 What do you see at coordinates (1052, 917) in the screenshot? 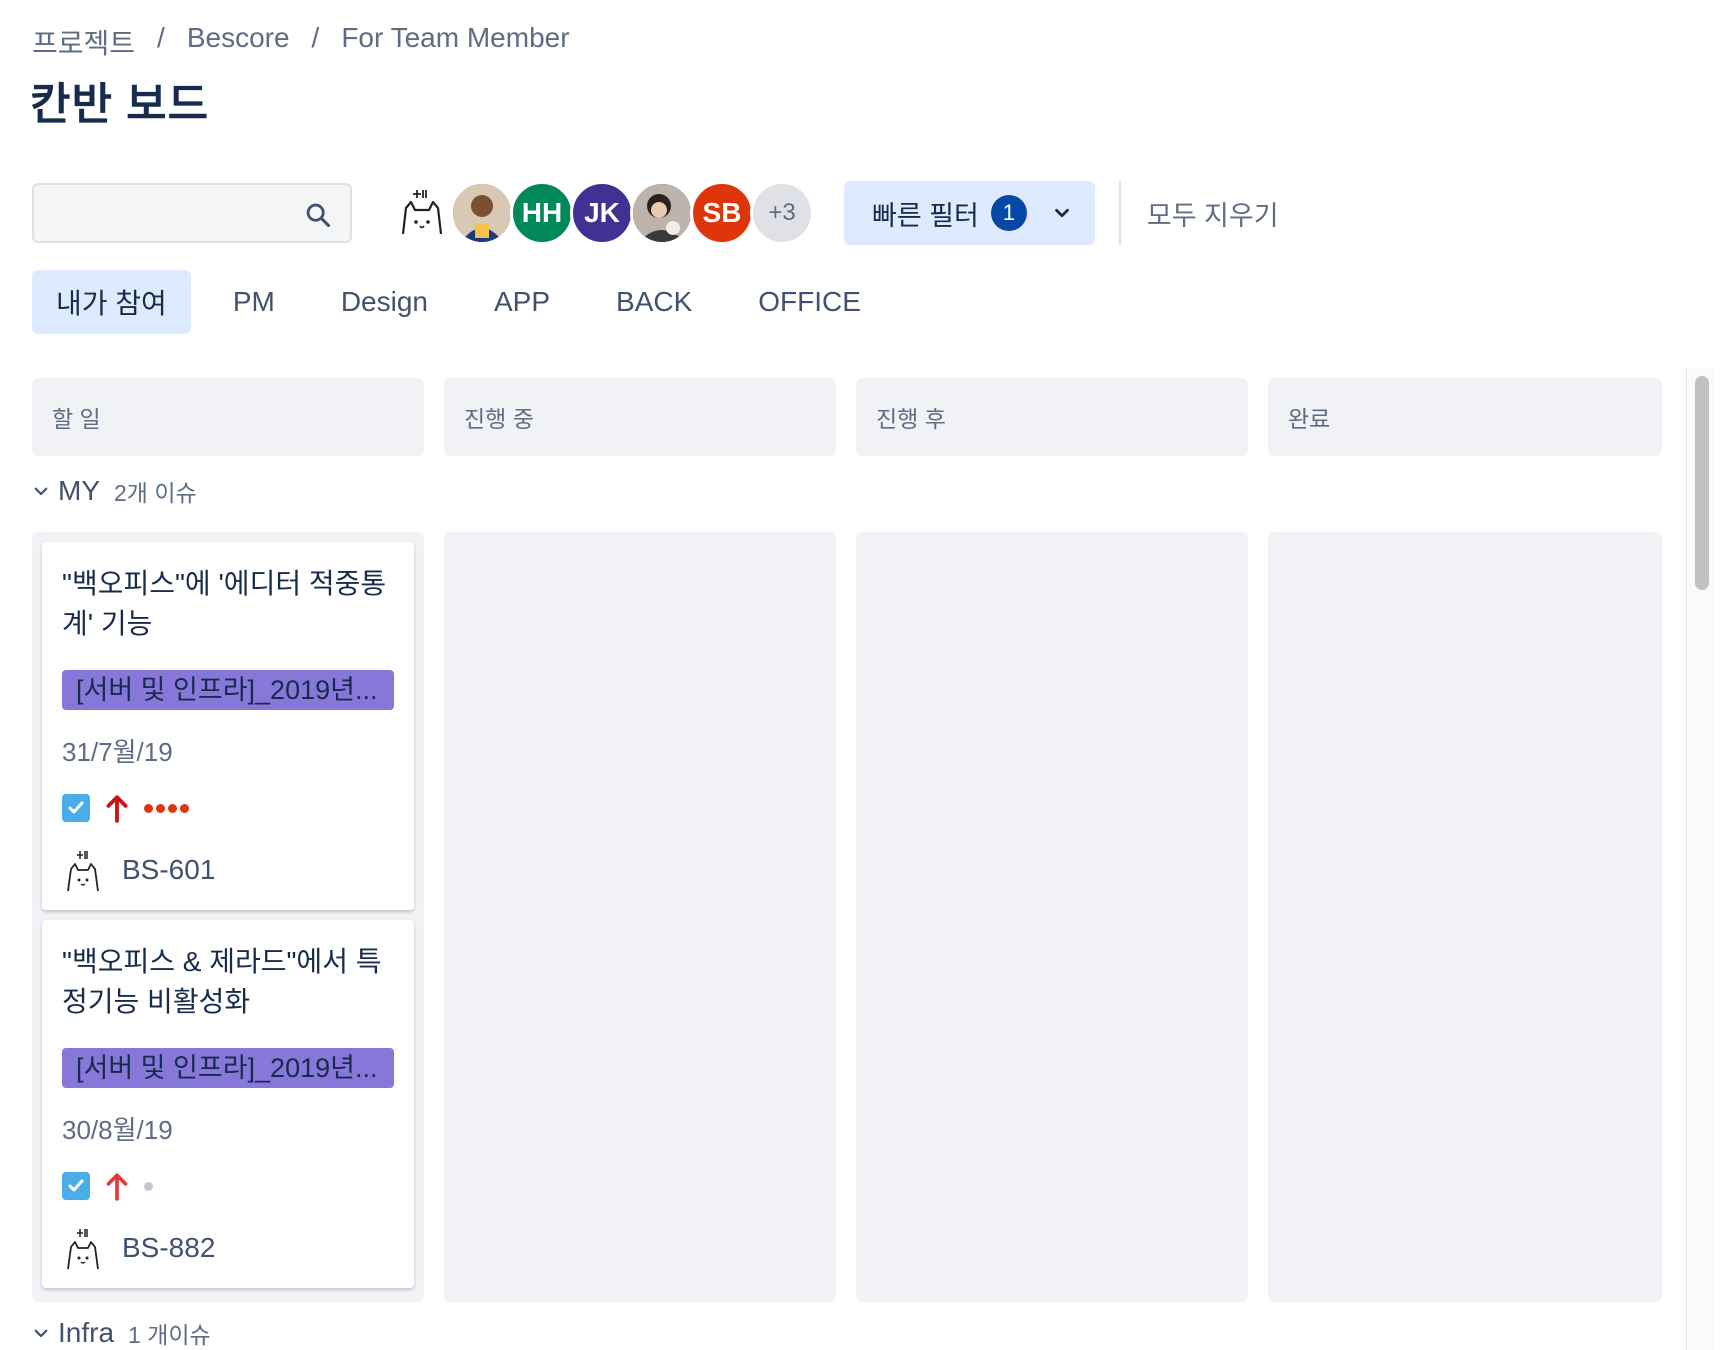
I see `board-column-after-progress` at bounding box center [1052, 917].